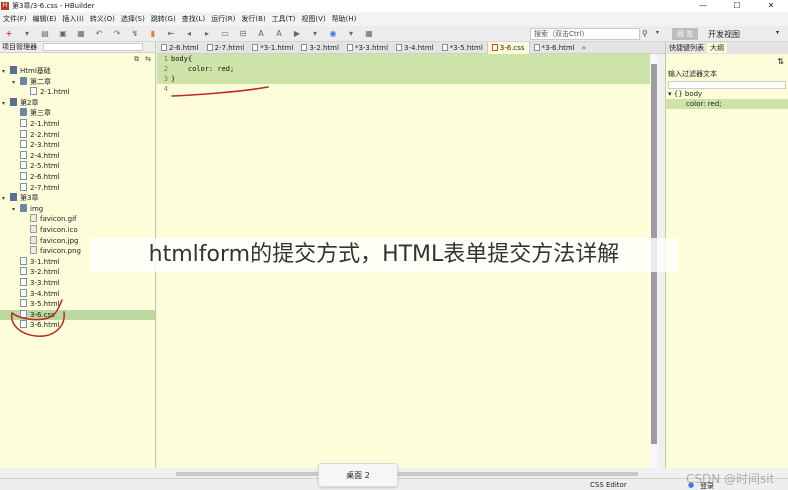  I want to click on more-tabs-icon: », so click(584, 48).